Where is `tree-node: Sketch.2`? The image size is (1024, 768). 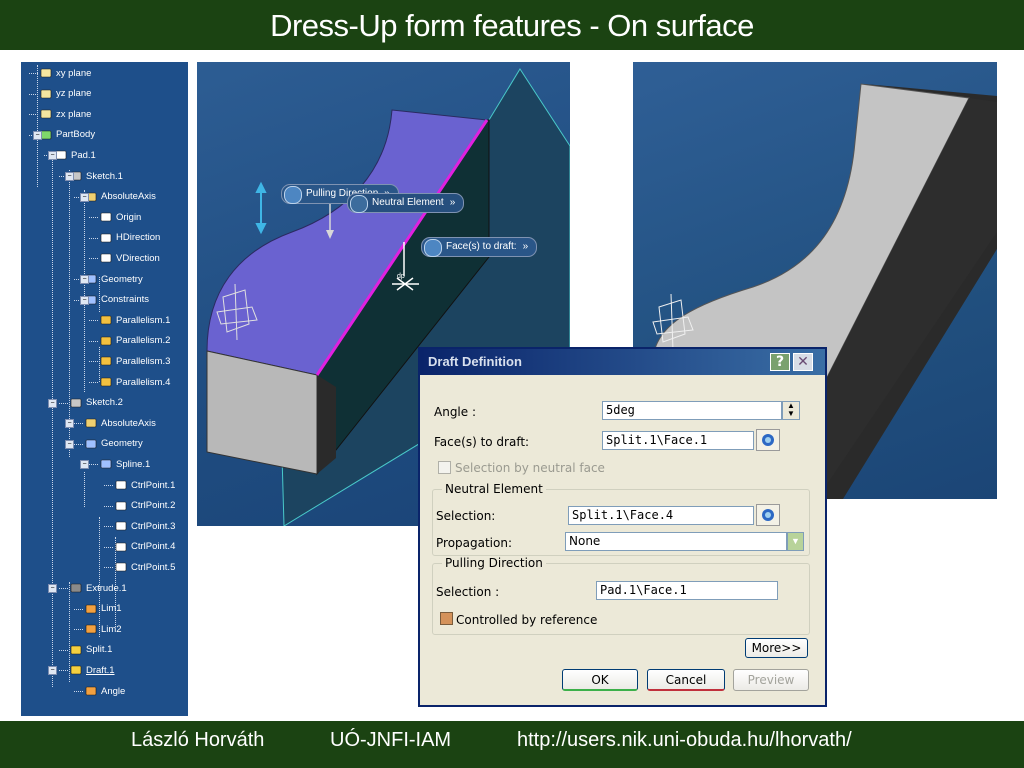 tree-node: Sketch.2 is located at coordinates (96, 403).